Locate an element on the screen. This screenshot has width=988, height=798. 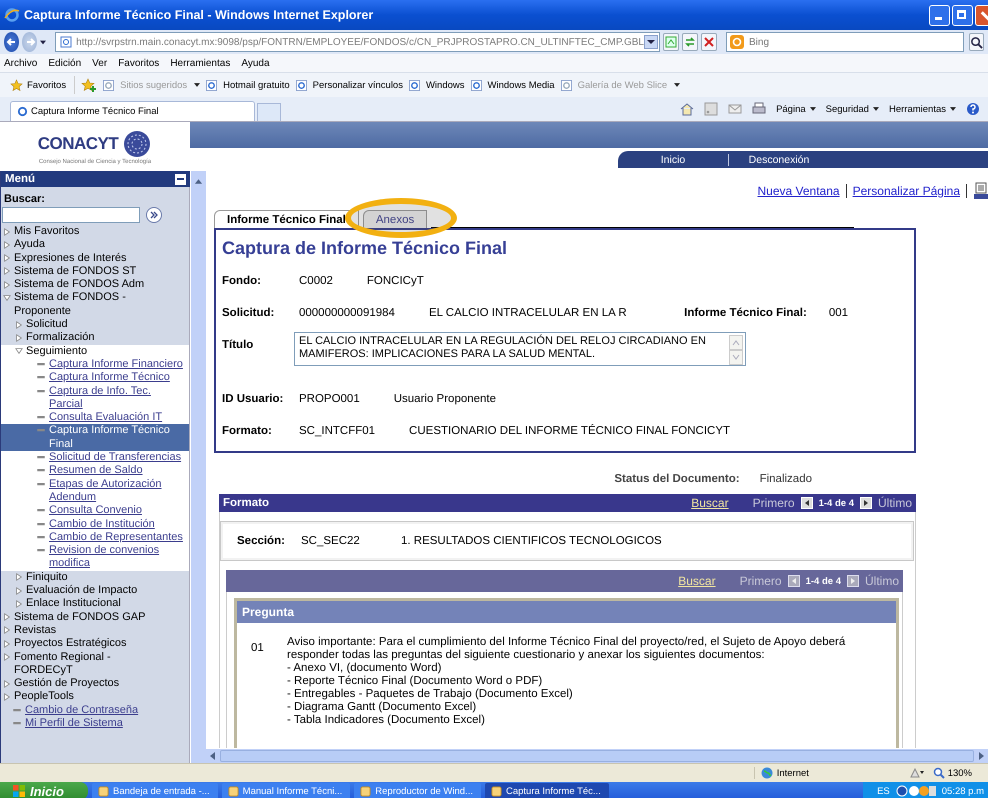
protected-mode-icon is located at coordinates (916, 773).